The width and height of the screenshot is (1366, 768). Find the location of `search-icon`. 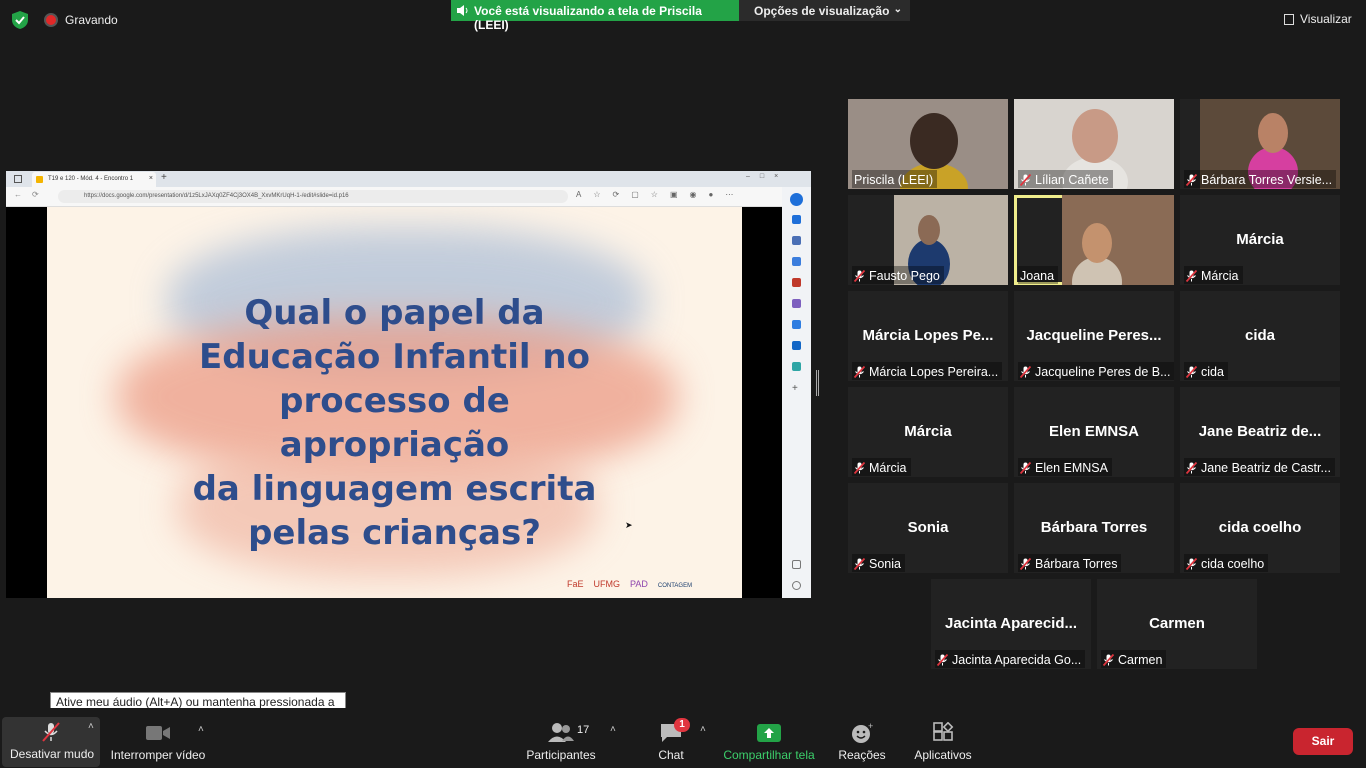

search-icon is located at coordinates (796, 240).